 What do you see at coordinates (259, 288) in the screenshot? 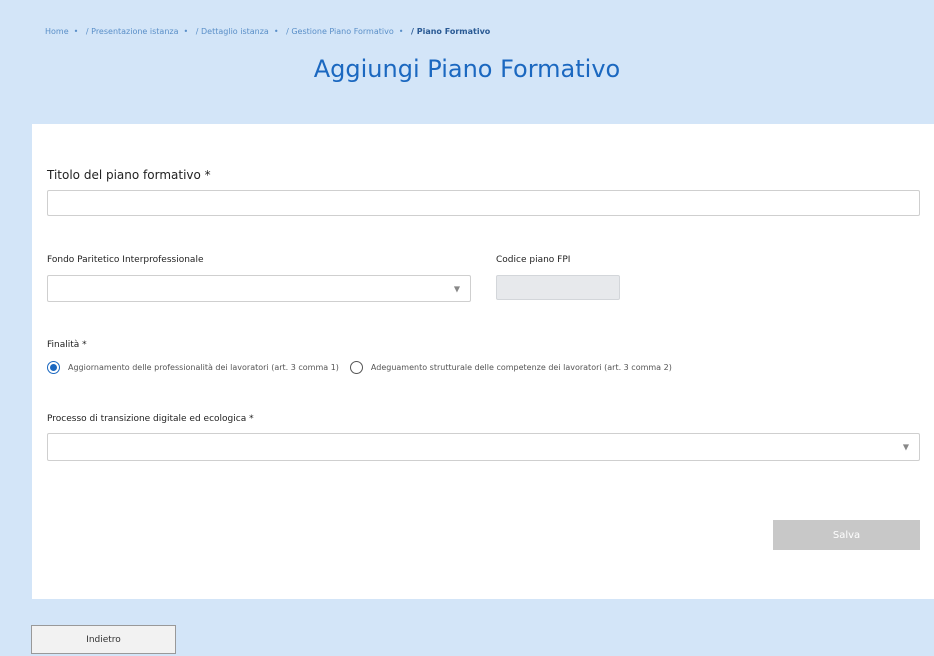
I see `fondo-select: ▼` at bounding box center [259, 288].